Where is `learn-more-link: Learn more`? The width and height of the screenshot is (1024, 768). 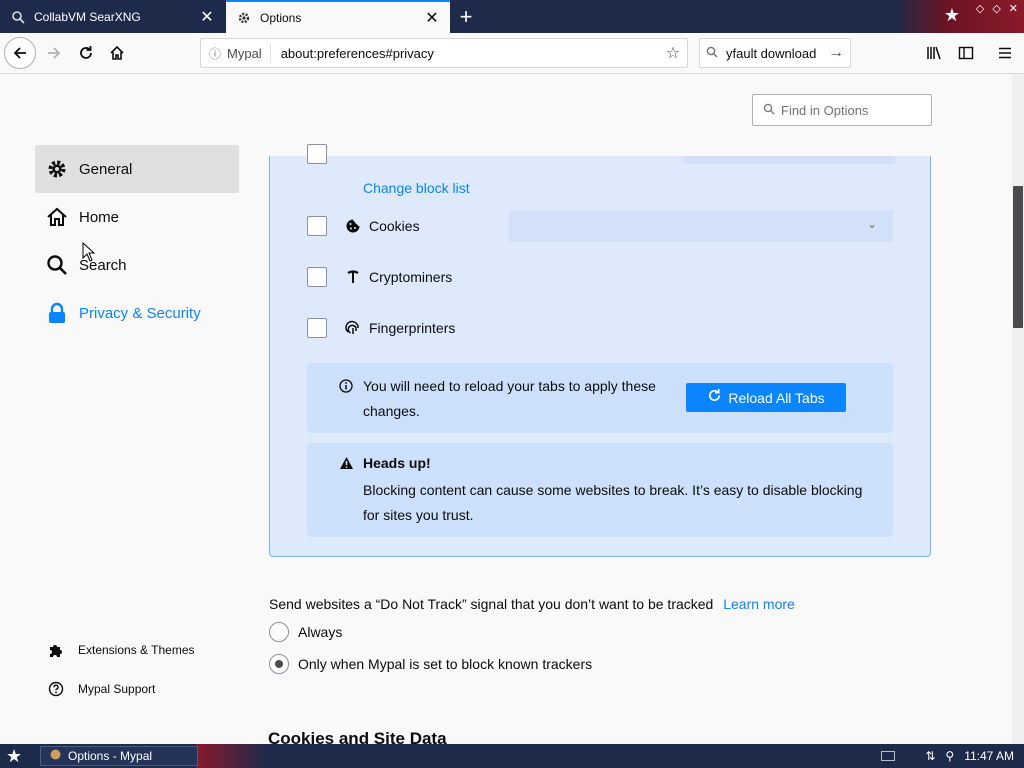 learn-more-link: Learn more is located at coordinates (759, 604).